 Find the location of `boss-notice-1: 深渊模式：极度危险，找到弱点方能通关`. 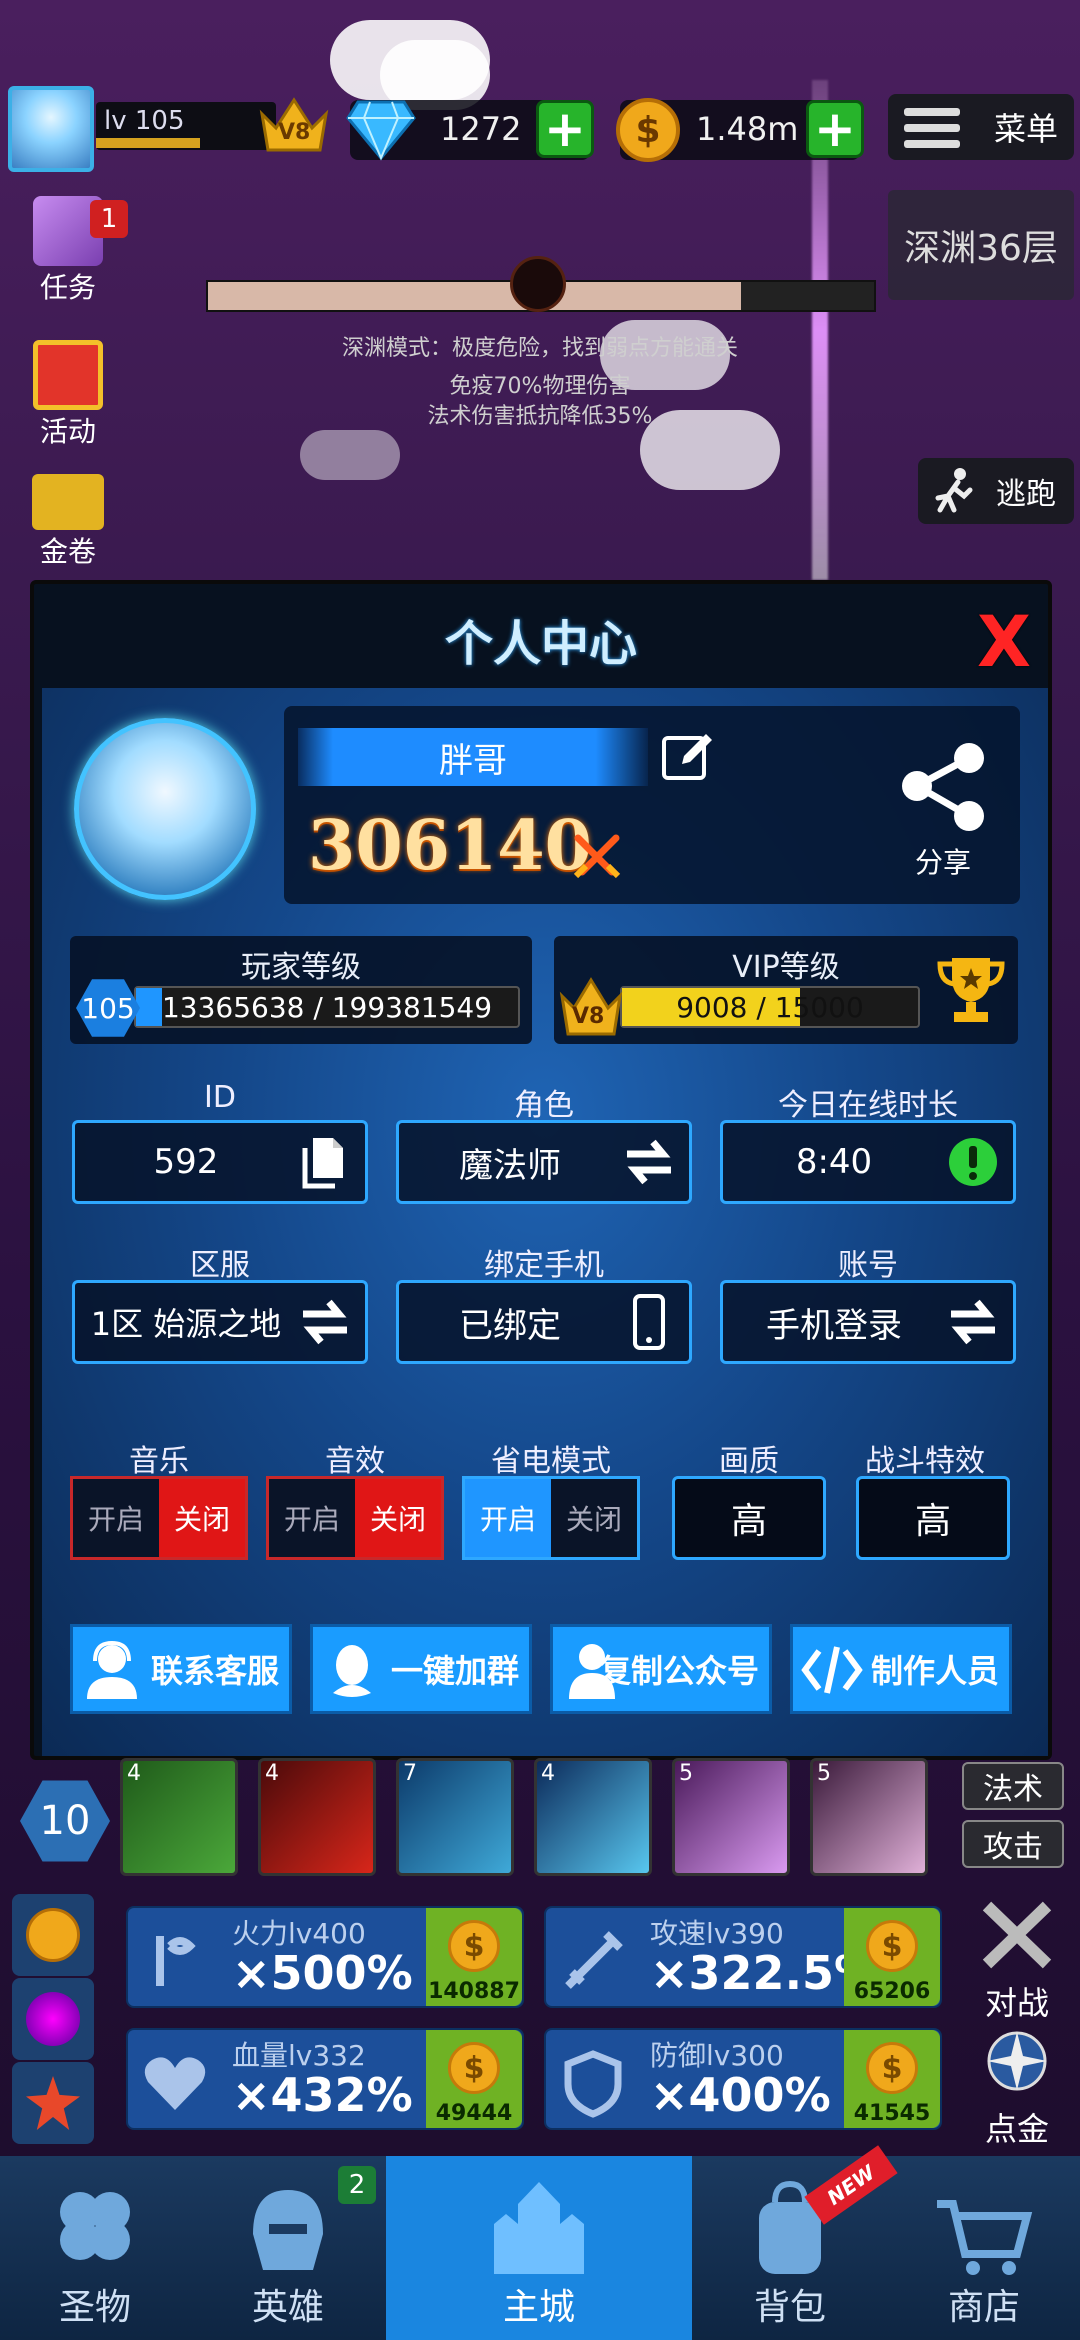

boss-notice-1: 深渊模式：极度危险，找到弱点方能通关 is located at coordinates (539, 348).